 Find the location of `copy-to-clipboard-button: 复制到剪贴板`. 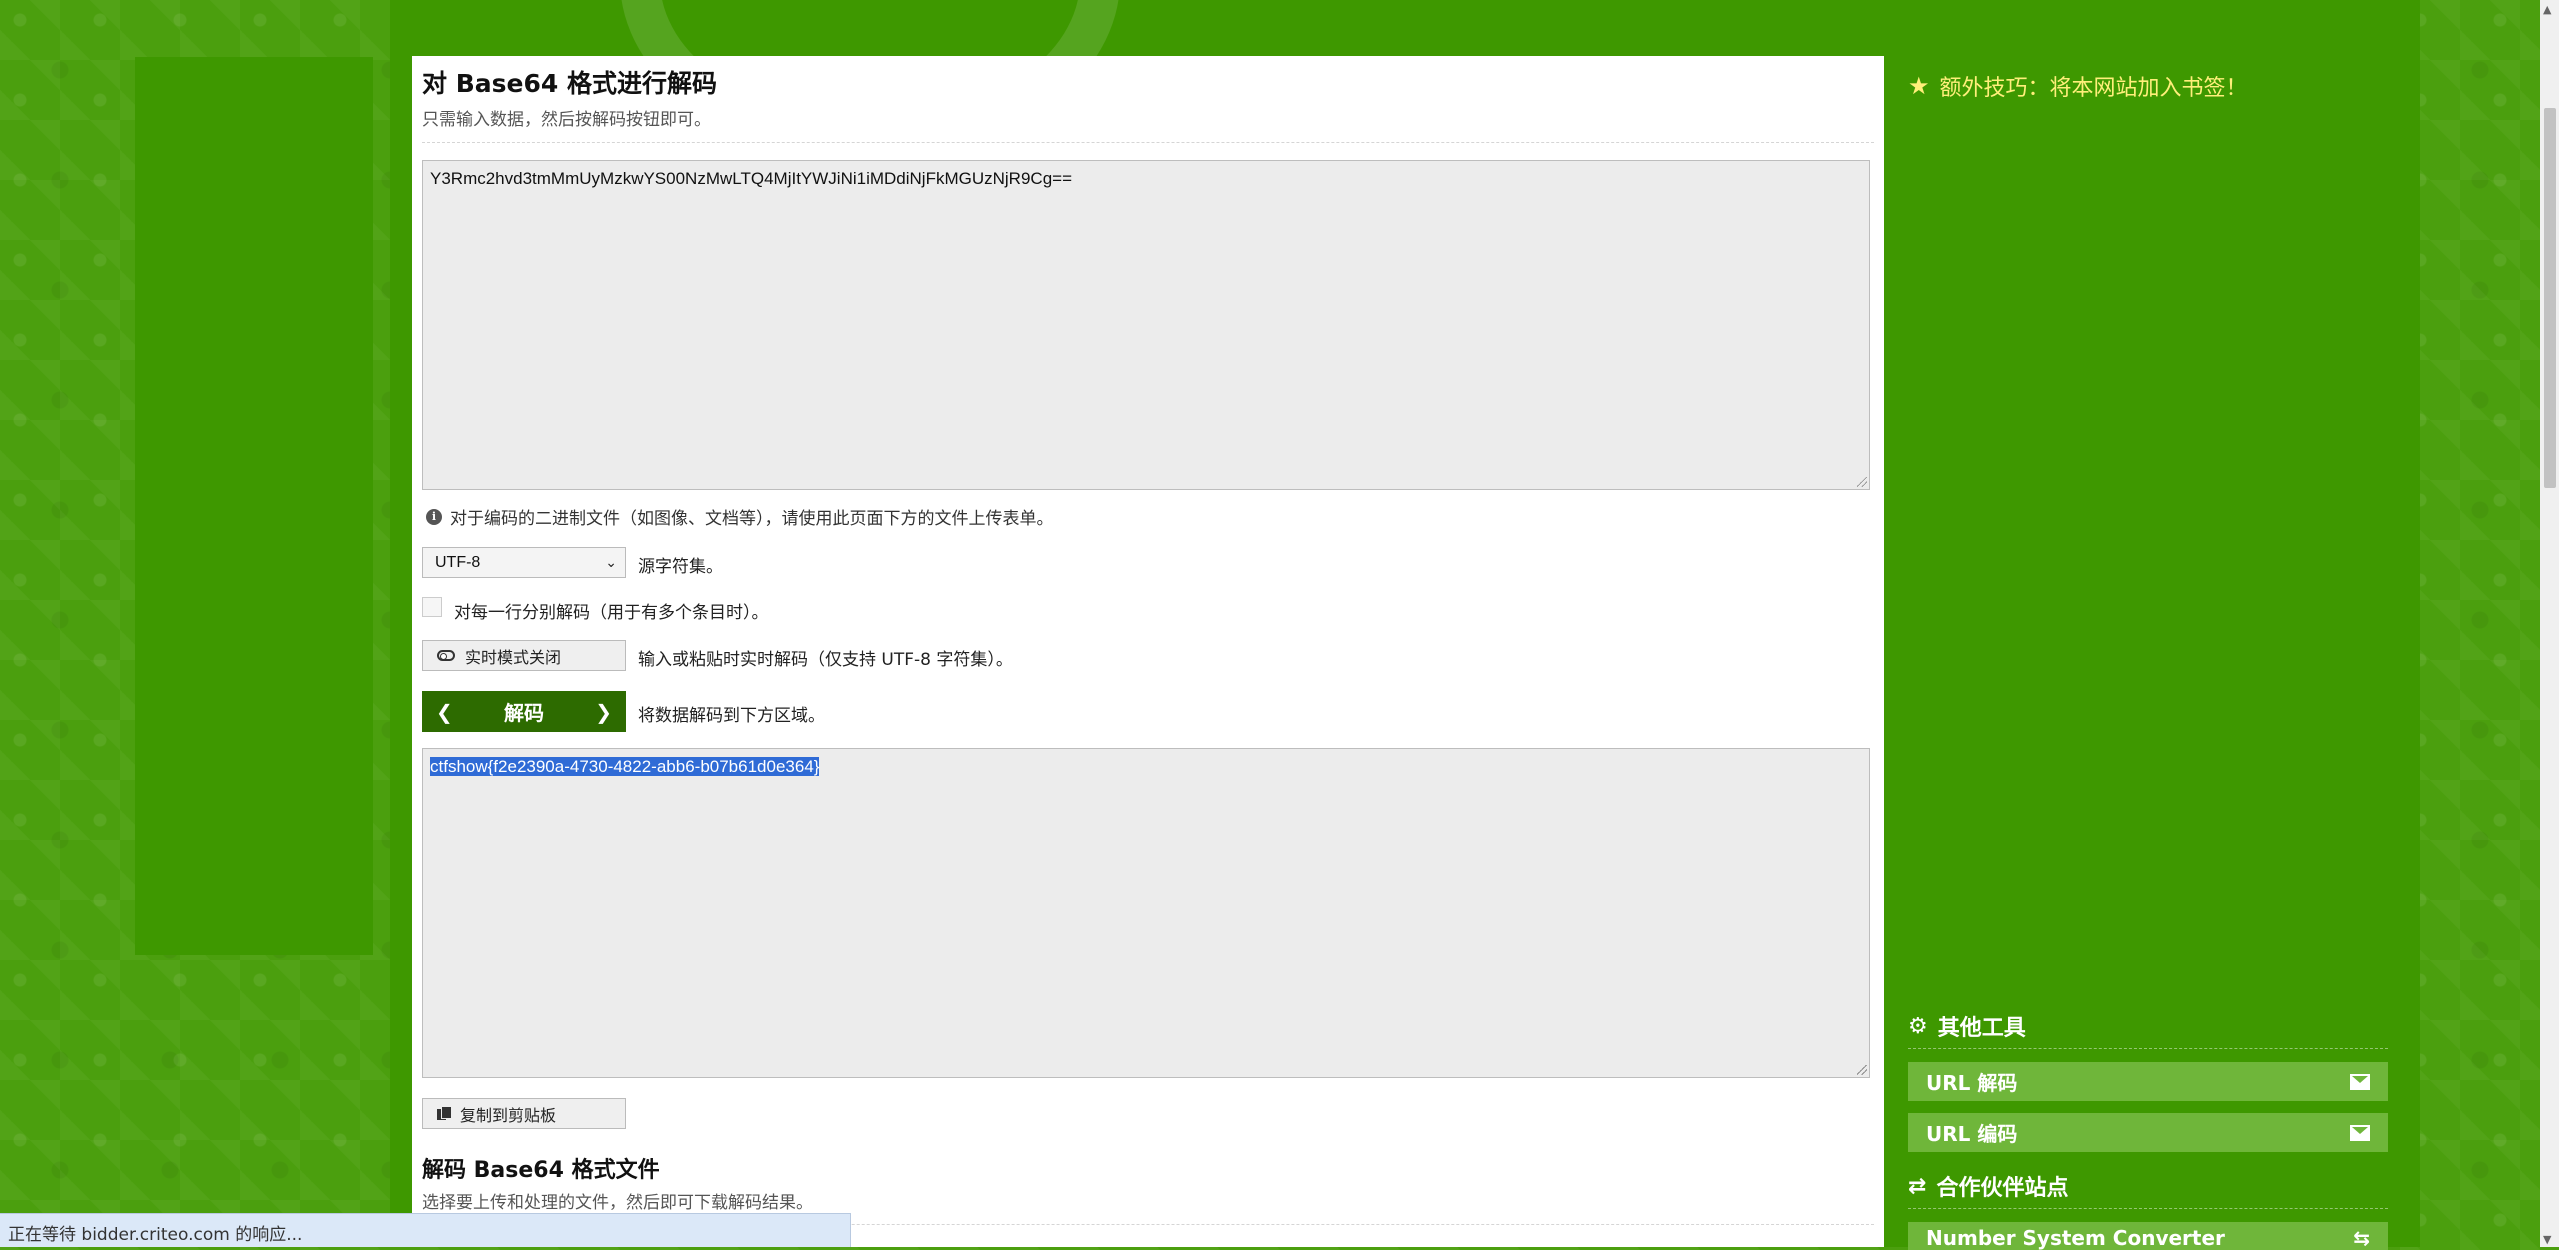

copy-to-clipboard-button: 复制到剪贴板 is located at coordinates (524, 1113).